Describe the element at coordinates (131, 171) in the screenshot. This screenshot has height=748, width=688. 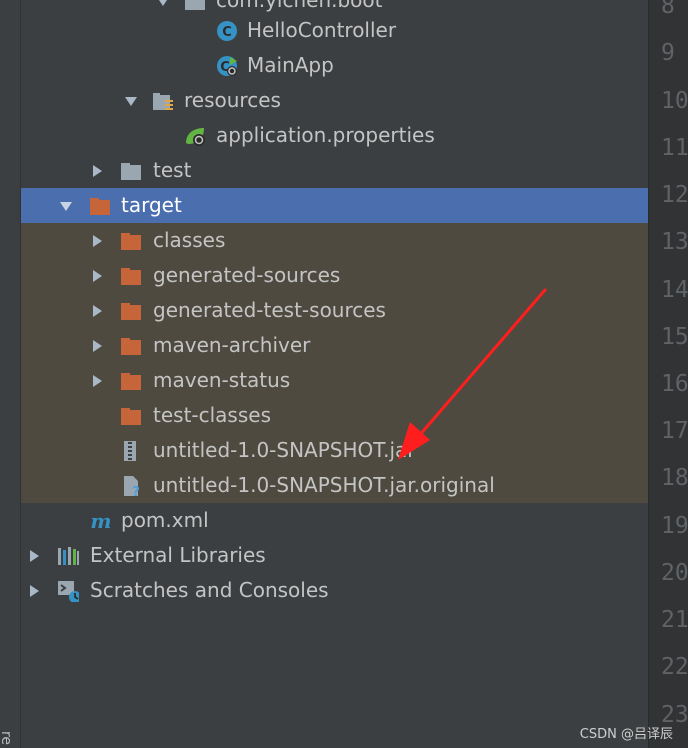
I see `folder-icon` at that location.